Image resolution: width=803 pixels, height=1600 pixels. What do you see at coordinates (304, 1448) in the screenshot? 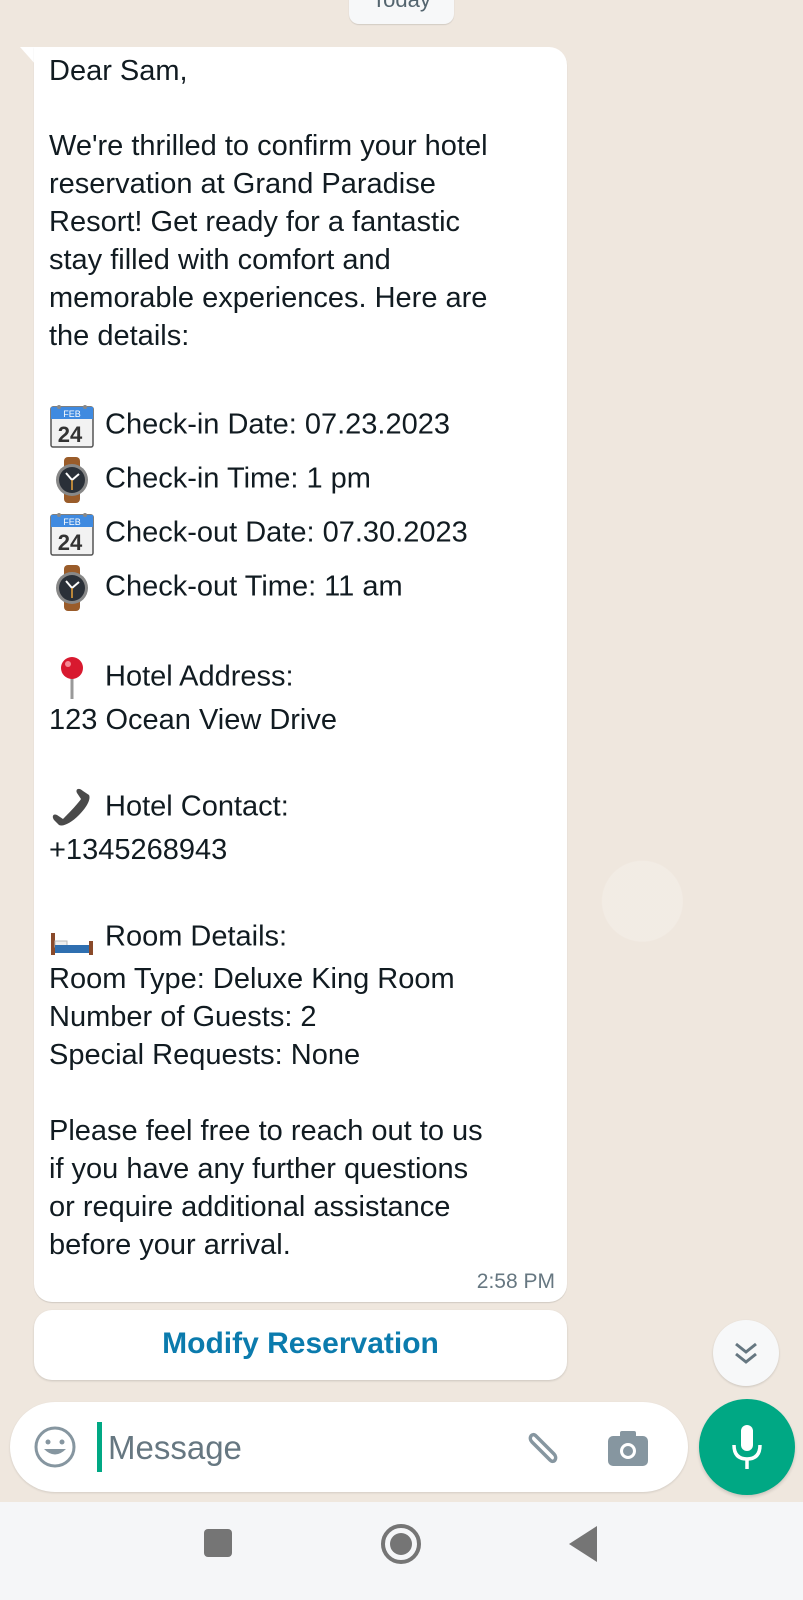
I see `message-input` at bounding box center [304, 1448].